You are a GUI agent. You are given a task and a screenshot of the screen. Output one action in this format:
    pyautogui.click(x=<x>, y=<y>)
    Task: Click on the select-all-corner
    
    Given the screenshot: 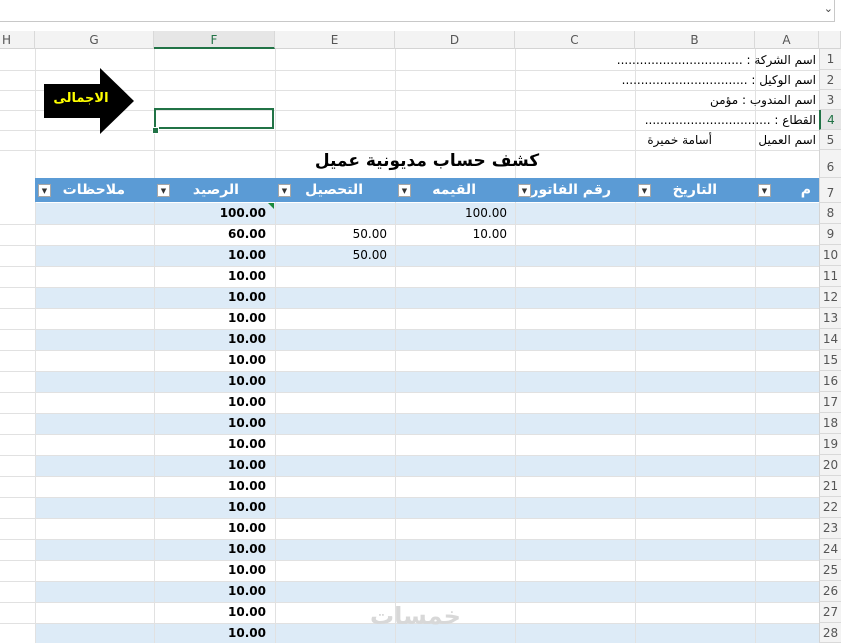 What is the action you would take?
    pyautogui.click(x=830, y=40)
    